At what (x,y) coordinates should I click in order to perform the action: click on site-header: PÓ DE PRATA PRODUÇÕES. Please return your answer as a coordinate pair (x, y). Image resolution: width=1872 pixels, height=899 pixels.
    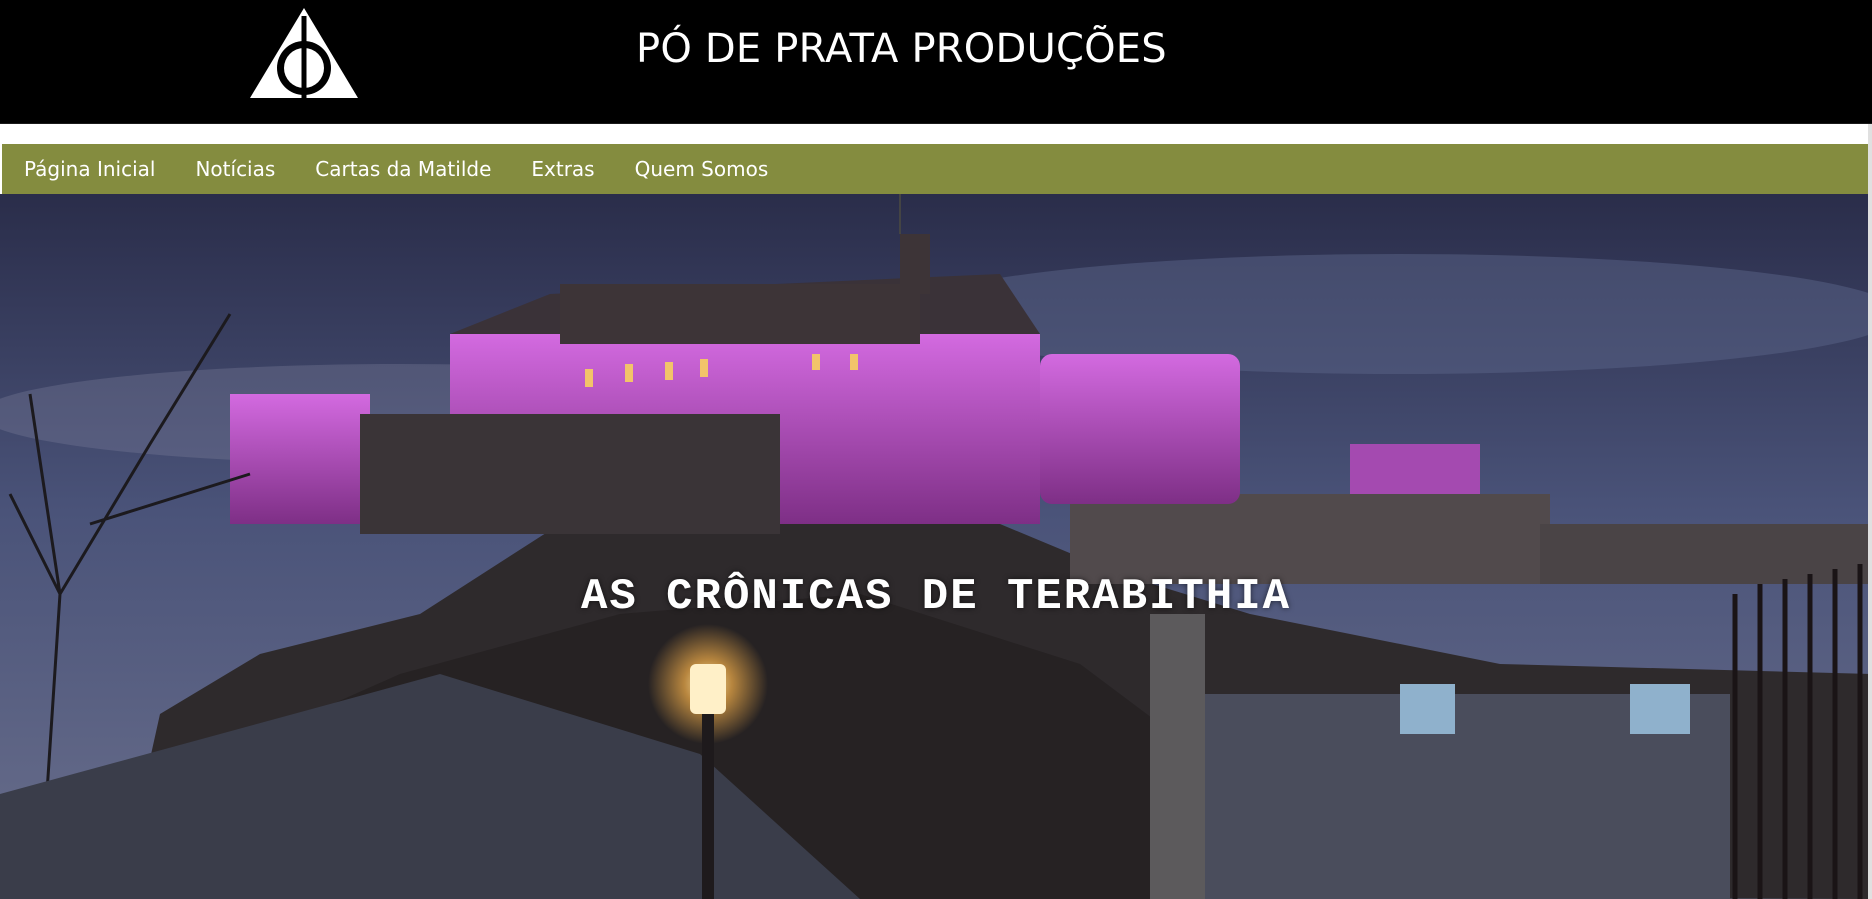
    Looking at the image, I should click on (936, 62).